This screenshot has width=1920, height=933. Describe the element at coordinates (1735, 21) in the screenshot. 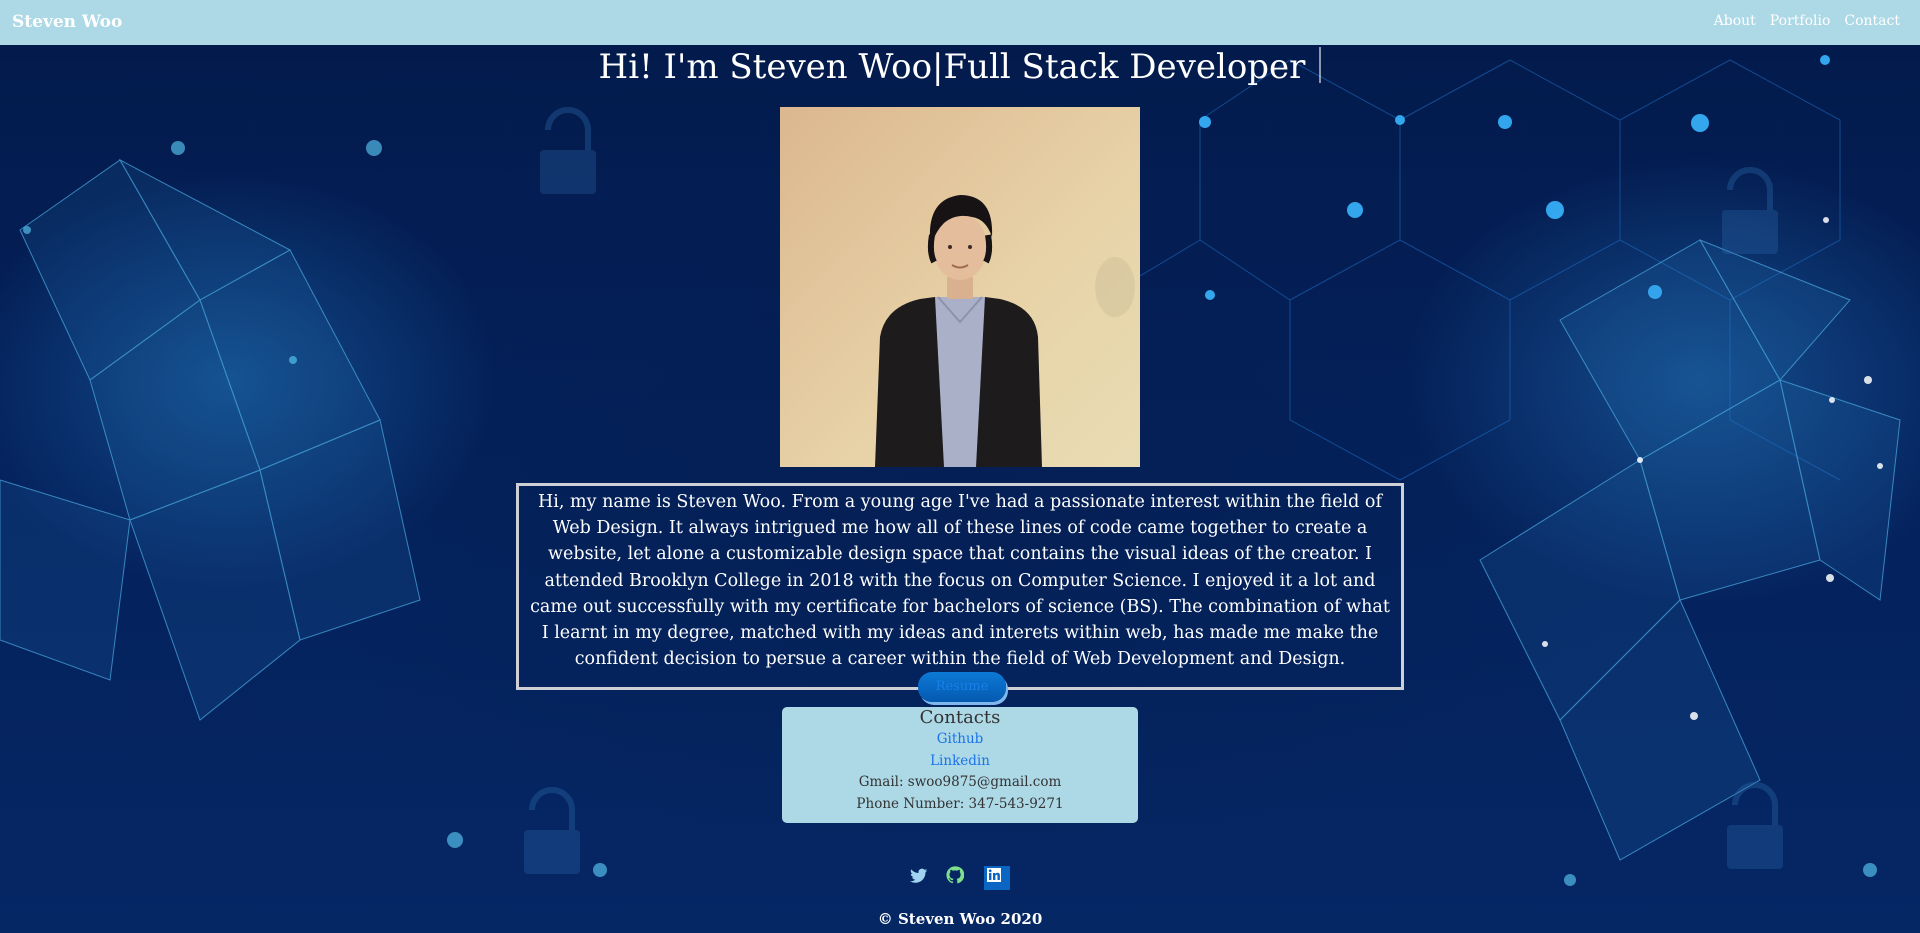

I see `nav-link-about: About` at that location.